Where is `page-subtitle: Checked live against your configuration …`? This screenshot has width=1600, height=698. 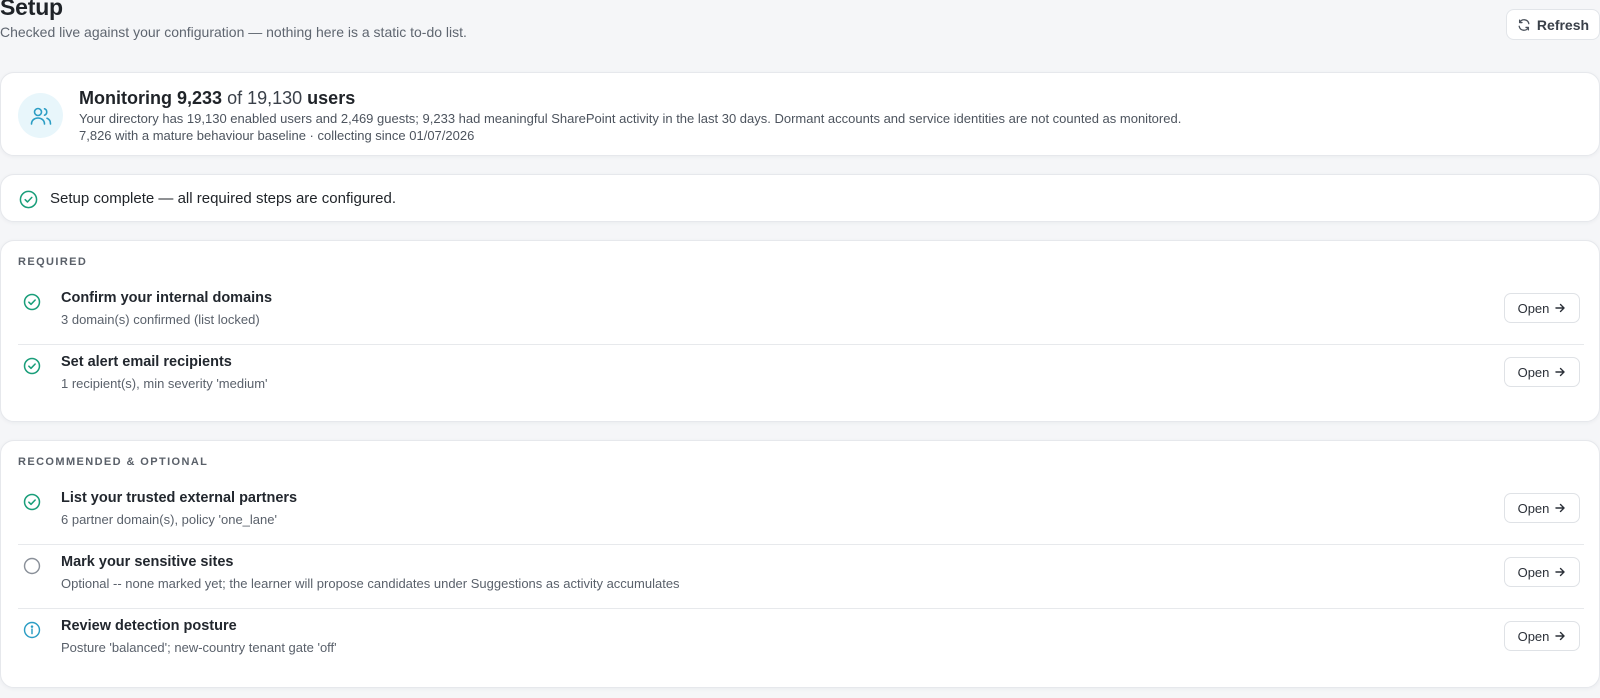
page-subtitle: Checked live against your configuration … is located at coordinates (233, 32).